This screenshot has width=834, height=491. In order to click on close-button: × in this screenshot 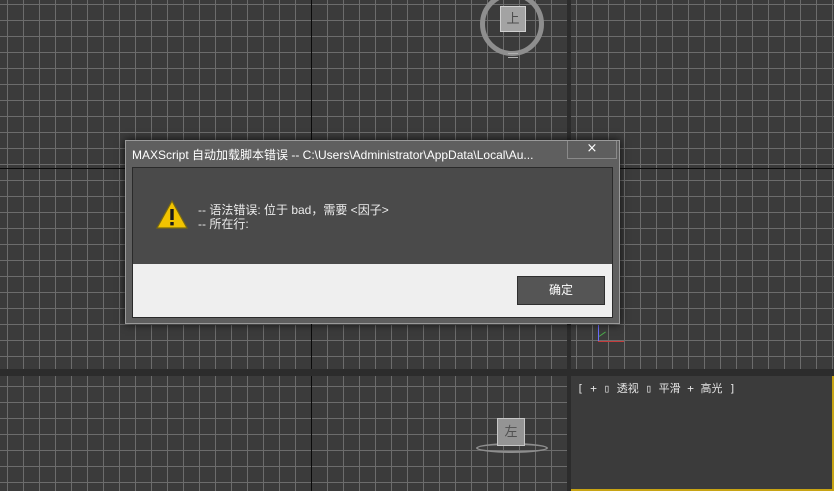, I will do `click(592, 150)`.